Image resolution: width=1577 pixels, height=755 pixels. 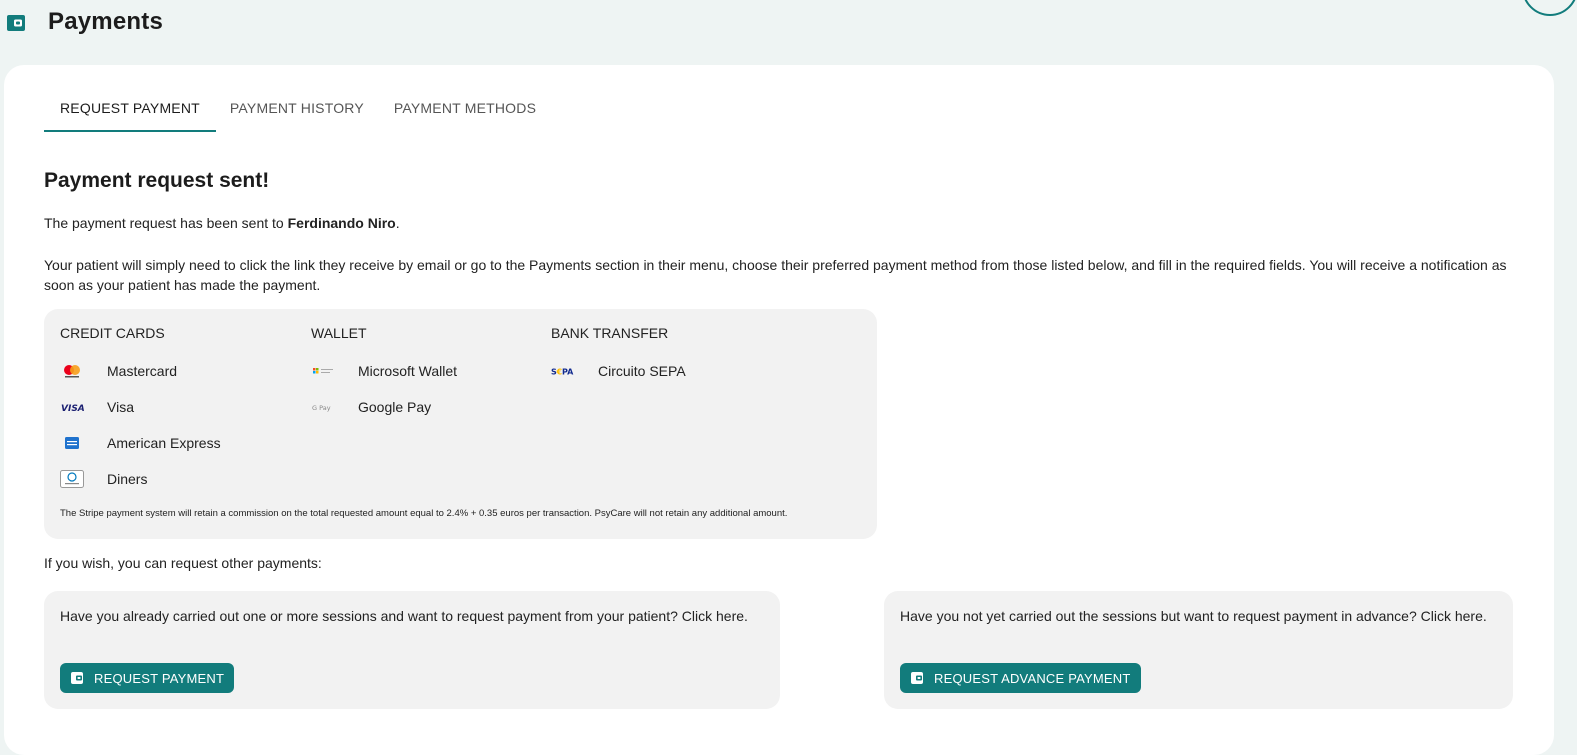 I want to click on wallet-title: WALLET, so click(x=339, y=333).